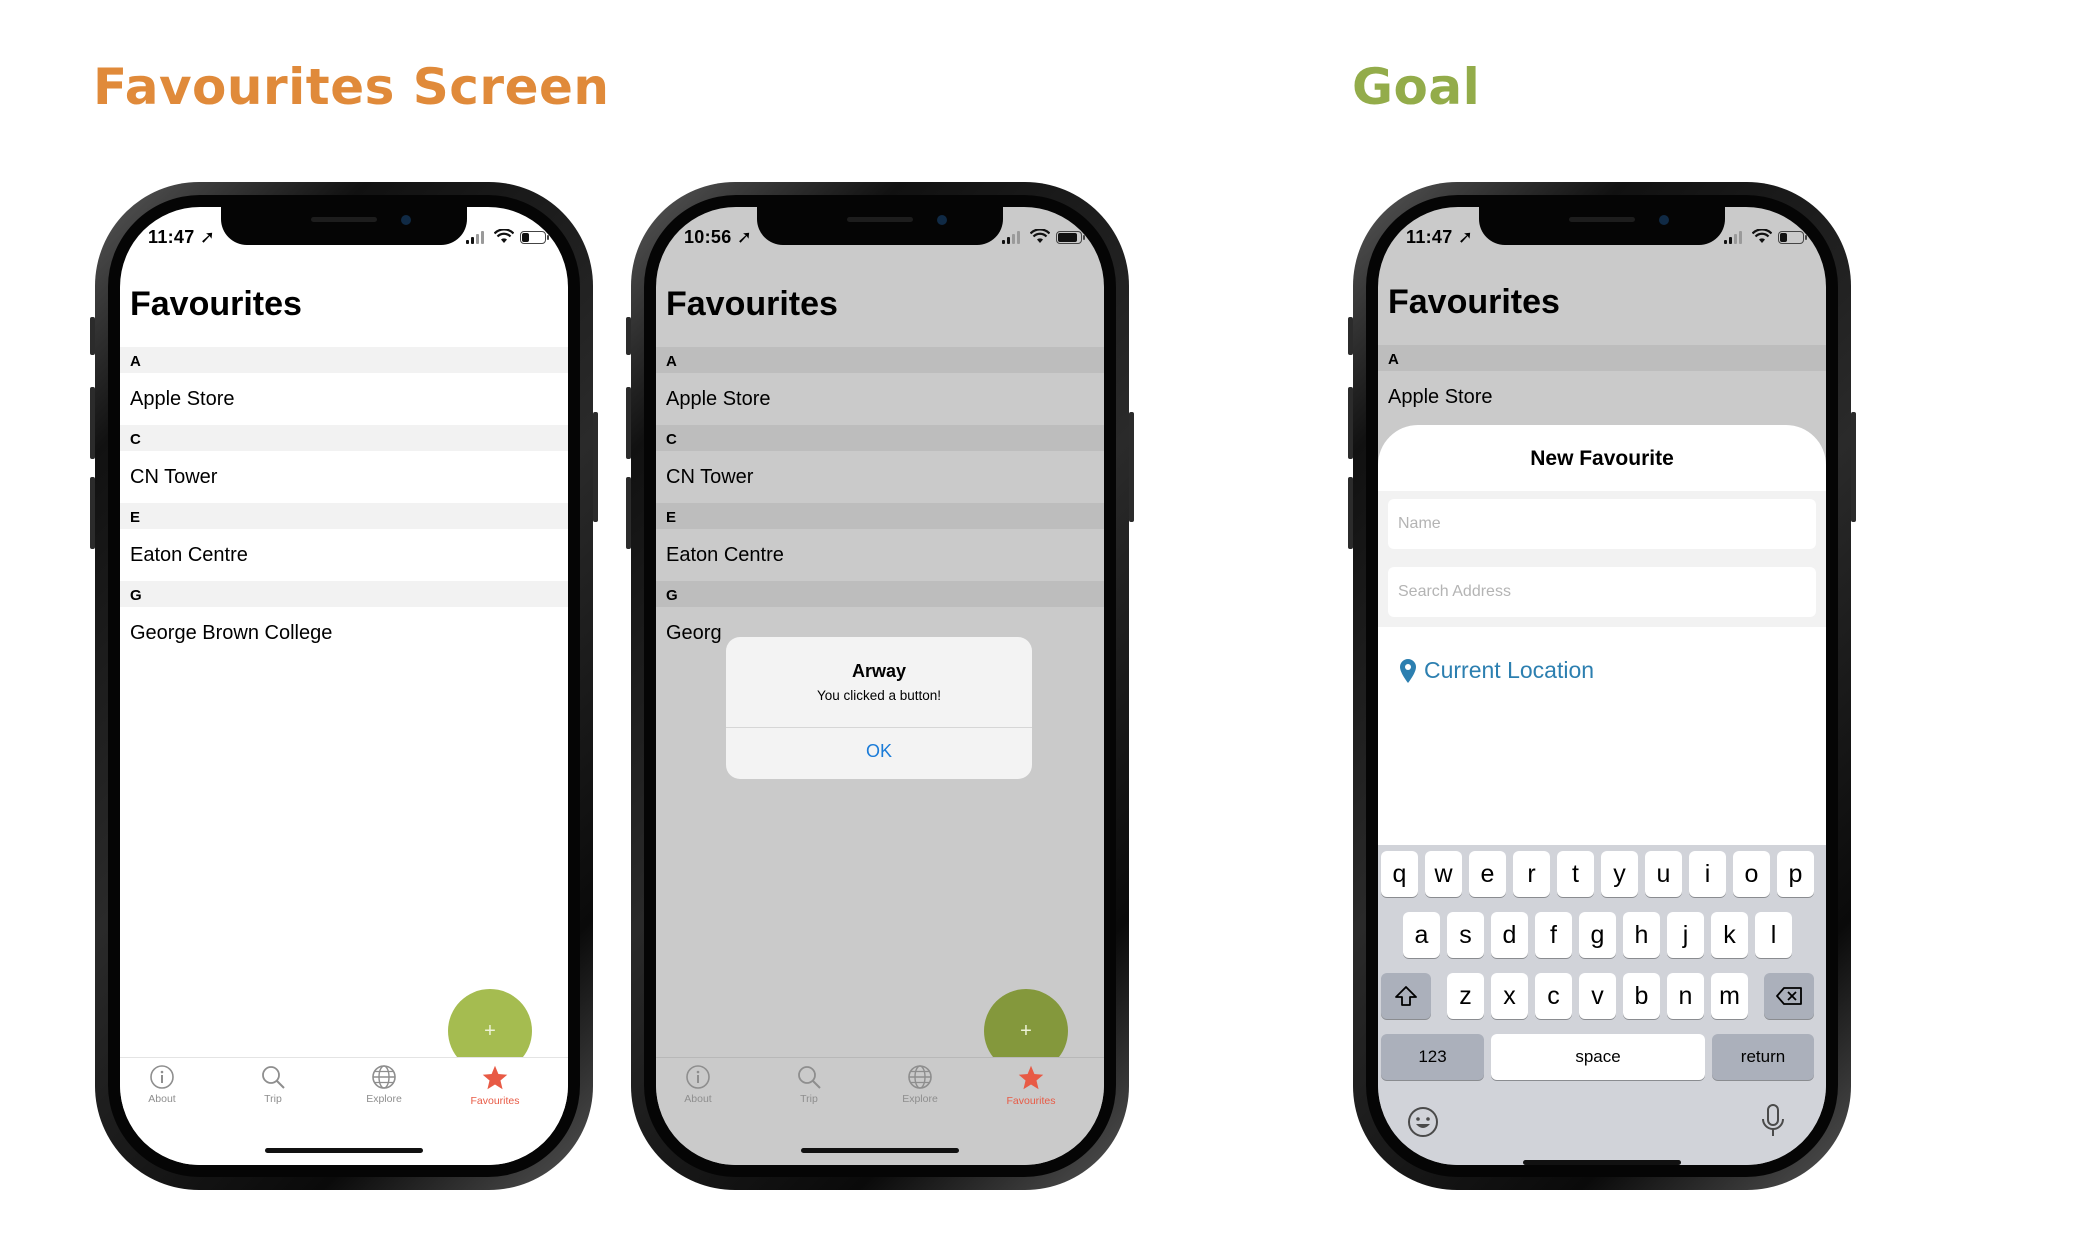 The image size is (2084, 1251). I want to click on shift-icon, so click(1406, 996).